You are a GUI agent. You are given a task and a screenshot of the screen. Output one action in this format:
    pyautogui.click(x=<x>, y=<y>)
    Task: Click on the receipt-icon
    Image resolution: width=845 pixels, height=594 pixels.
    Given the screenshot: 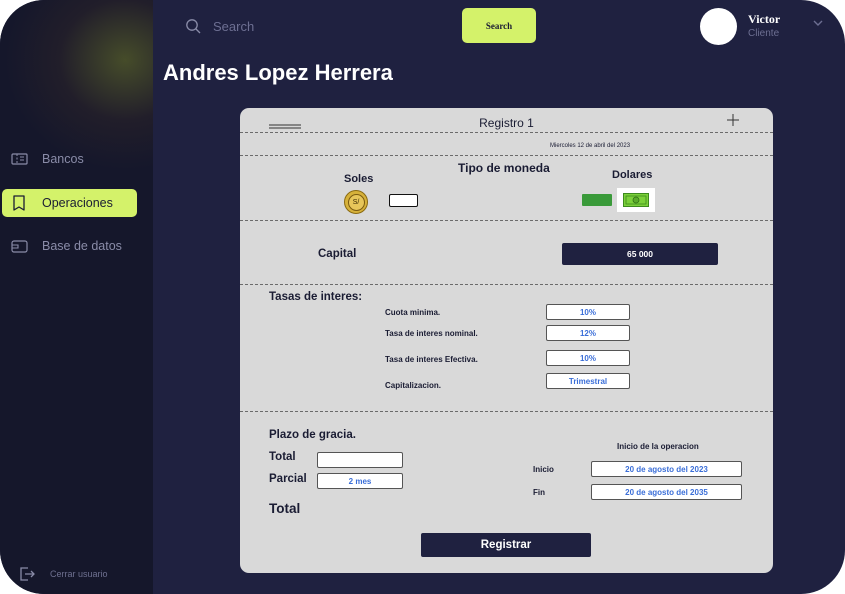 What is the action you would take?
    pyautogui.click(x=19, y=203)
    